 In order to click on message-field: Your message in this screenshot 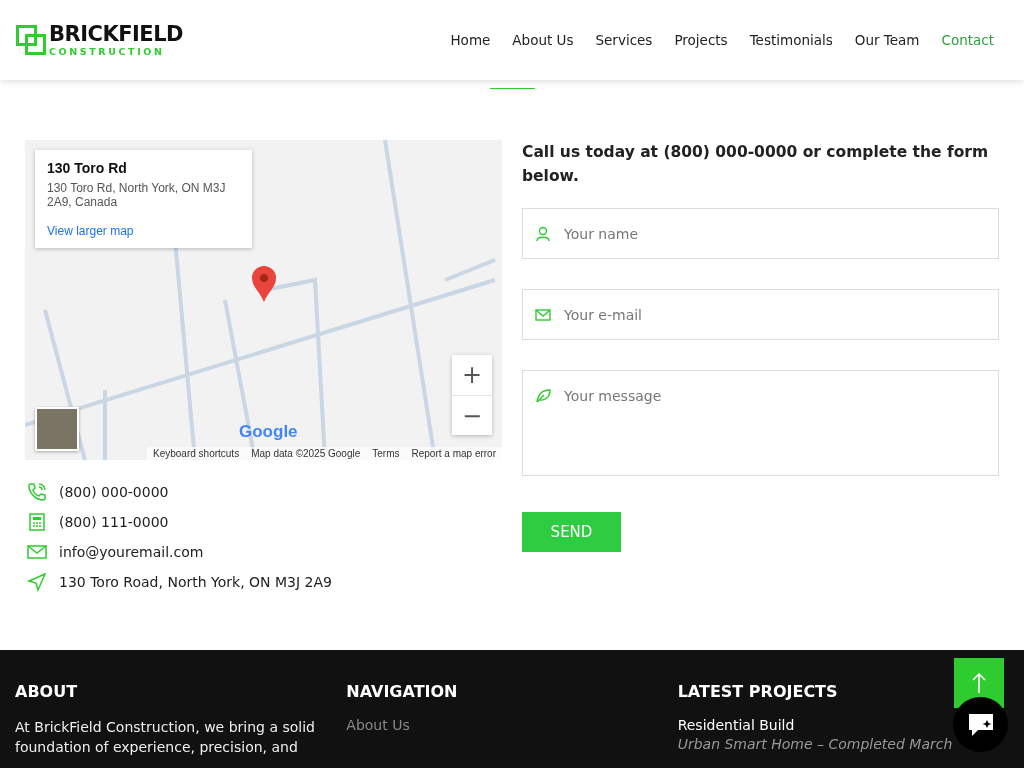, I will do `click(760, 423)`.